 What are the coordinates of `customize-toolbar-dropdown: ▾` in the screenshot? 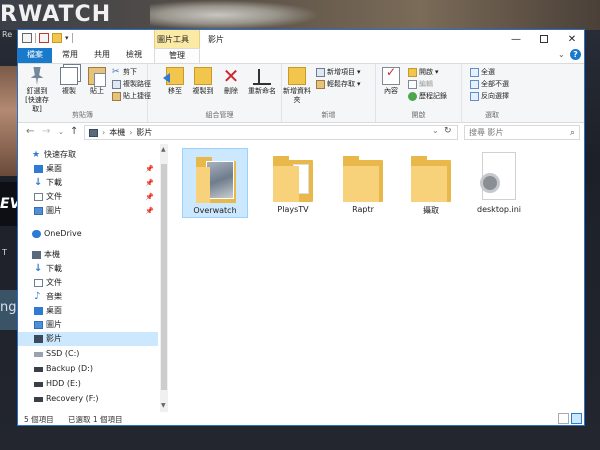 It's located at (67, 38).